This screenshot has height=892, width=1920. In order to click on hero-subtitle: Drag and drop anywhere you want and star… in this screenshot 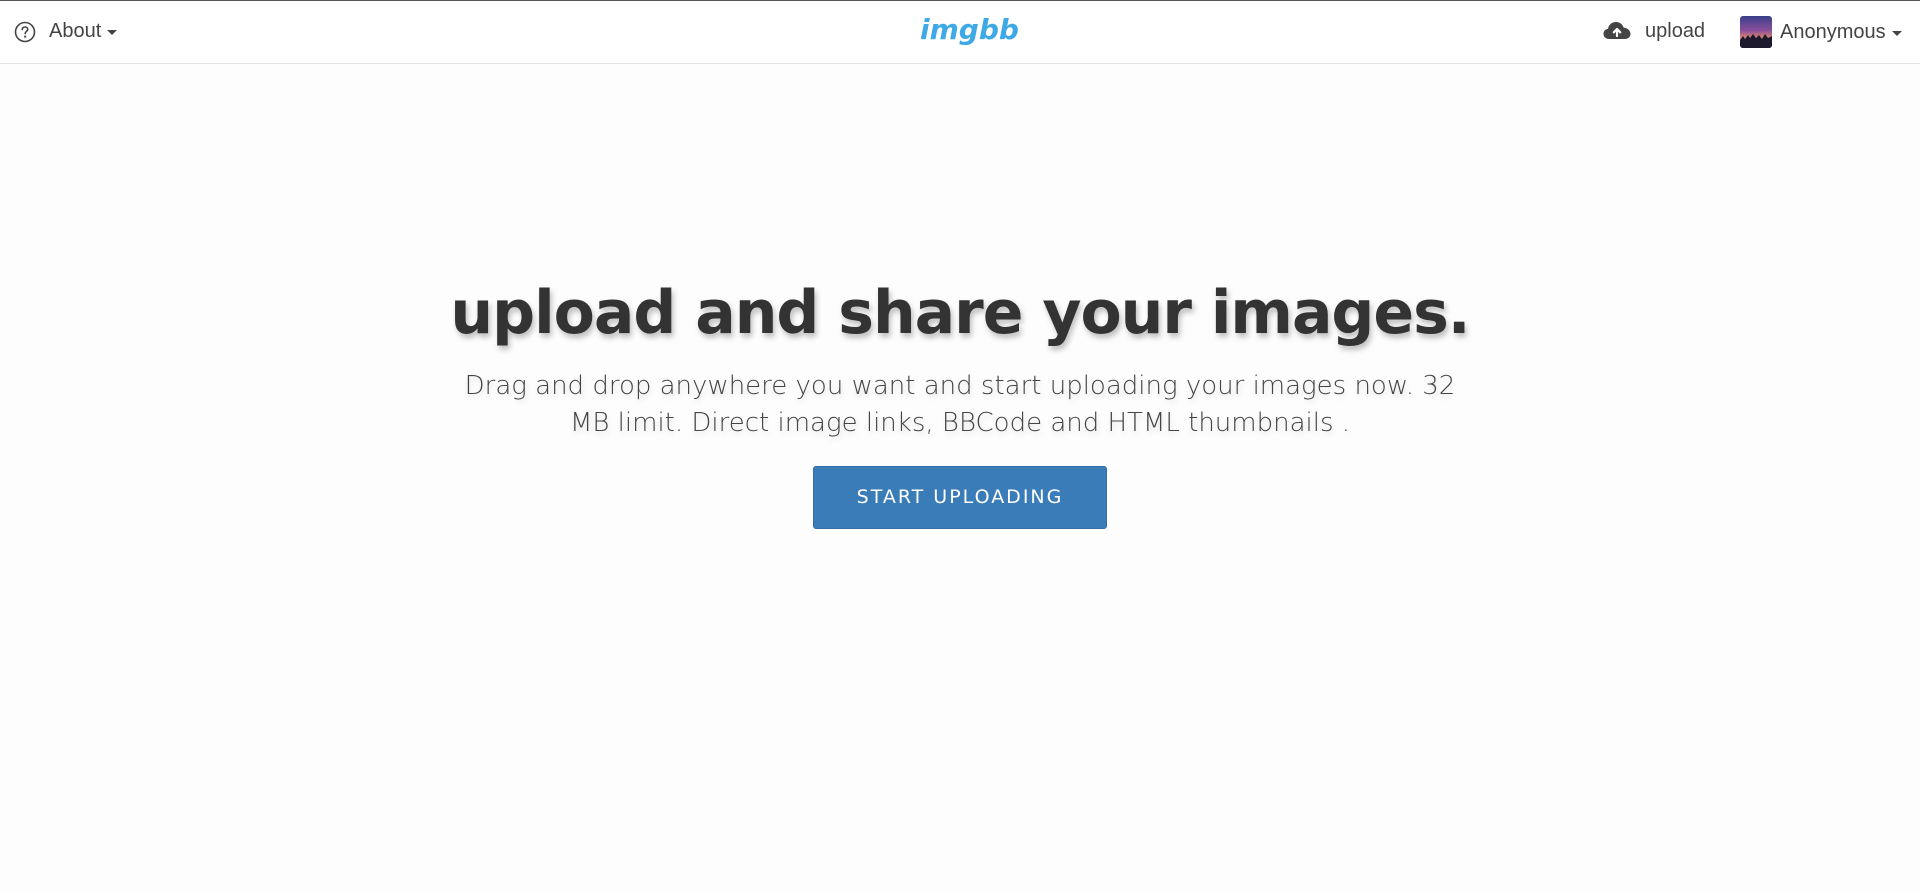, I will do `click(960, 404)`.